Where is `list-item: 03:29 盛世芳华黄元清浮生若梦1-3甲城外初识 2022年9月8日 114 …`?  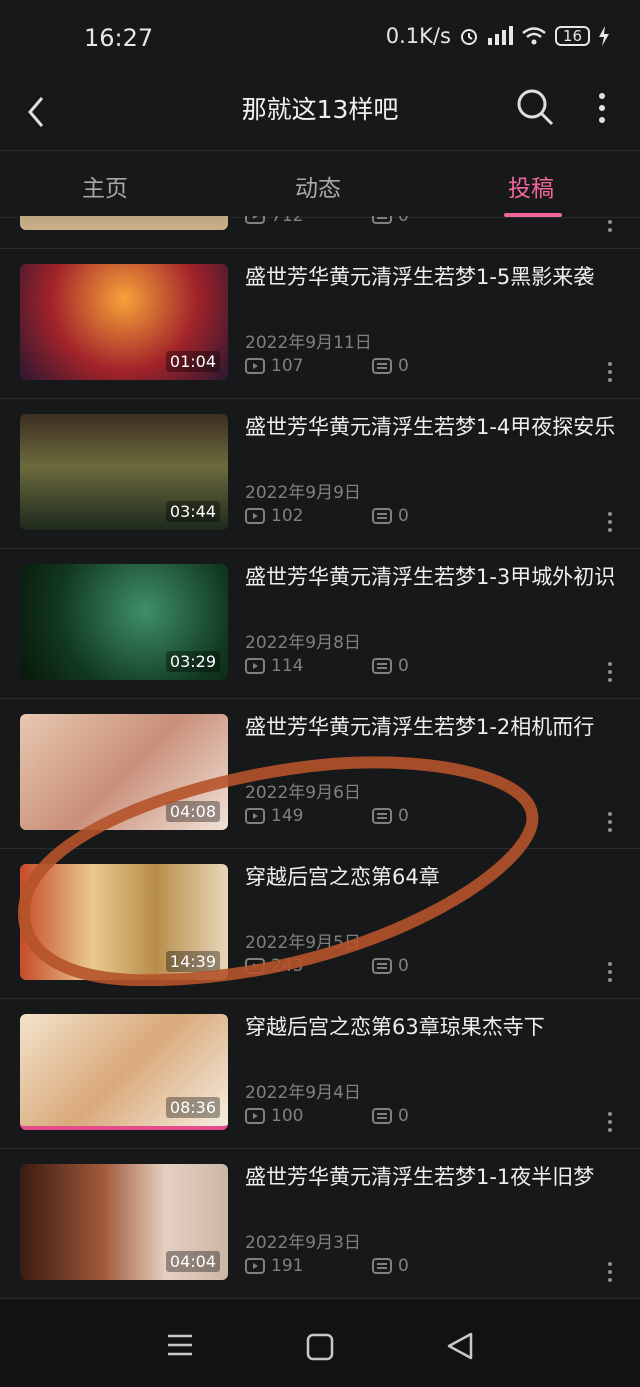 list-item: 03:29 盛世芳华黄元清浮生若梦1-3甲城外初识 2022年9月8日 114 … is located at coordinates (320, 623).